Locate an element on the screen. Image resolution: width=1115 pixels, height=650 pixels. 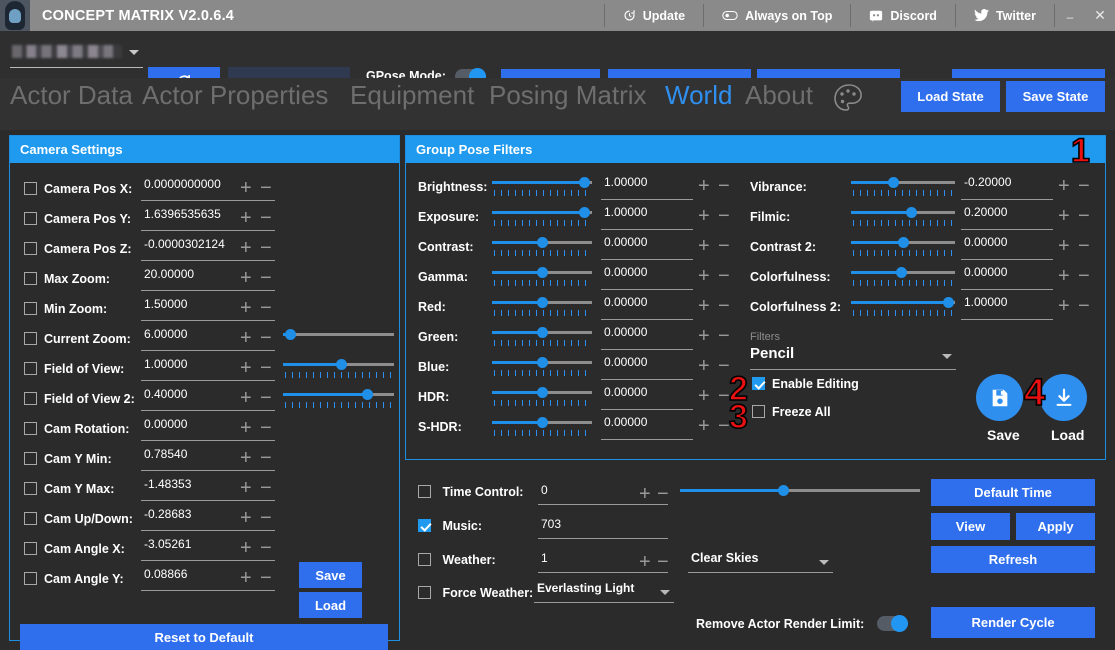
camera-setting-value: -1.48353 is located at coordinates (208, 489).